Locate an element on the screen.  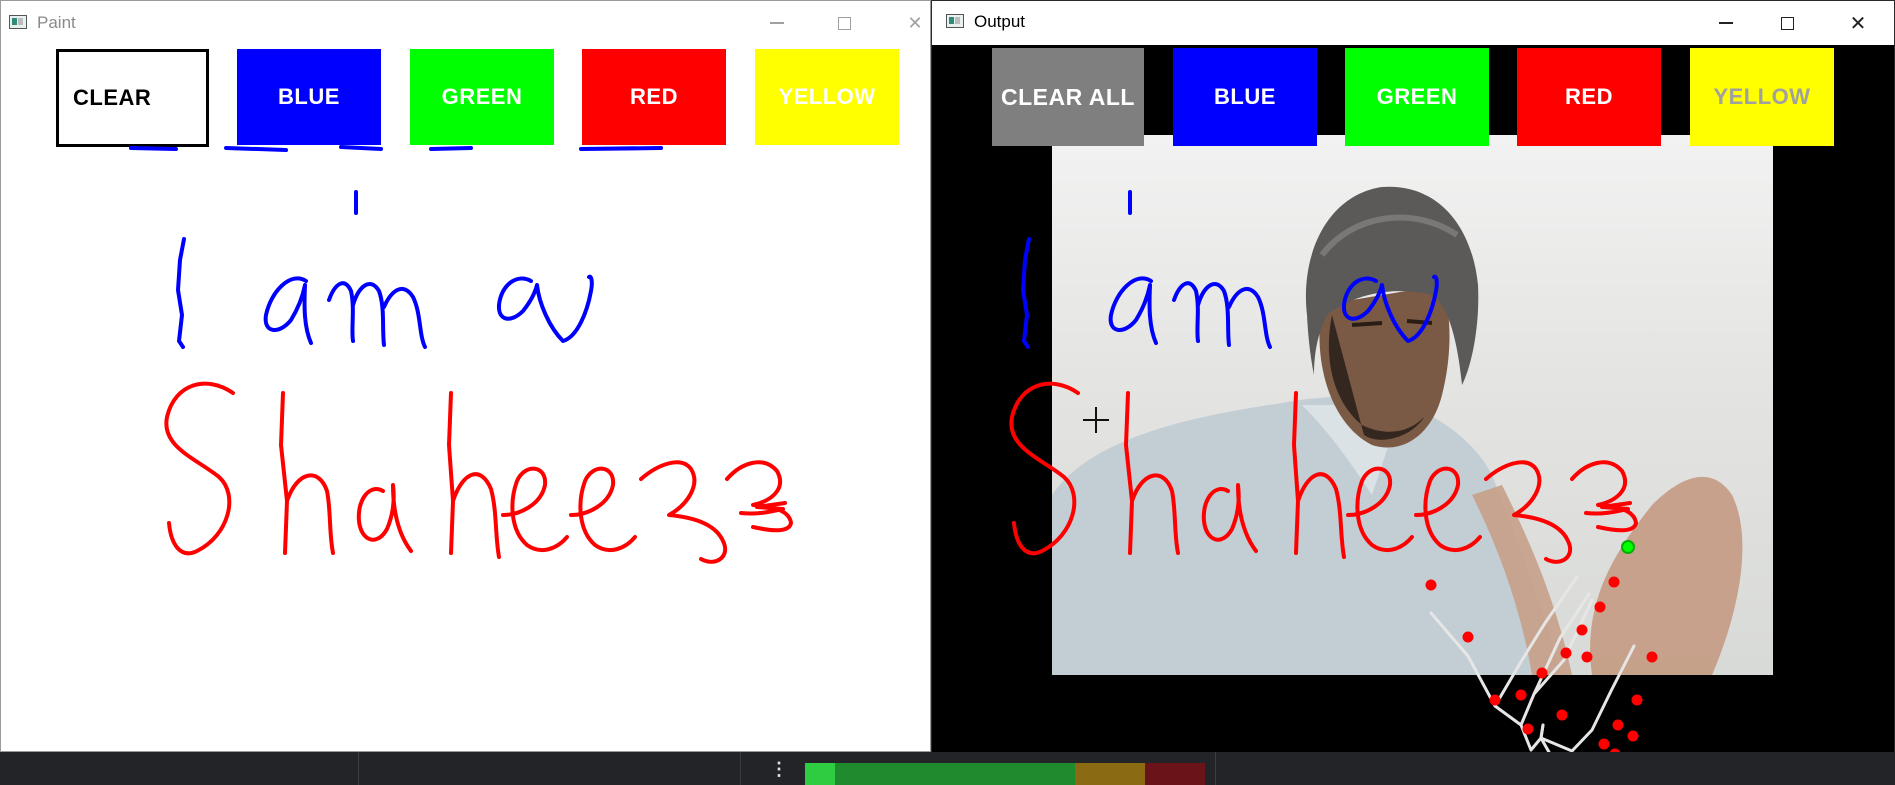
more-options-icon: ⋮ is located at coordinates (779, 769).